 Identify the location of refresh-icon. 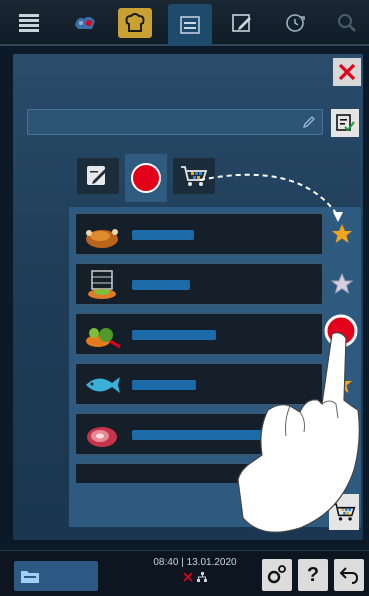
(295, 23).